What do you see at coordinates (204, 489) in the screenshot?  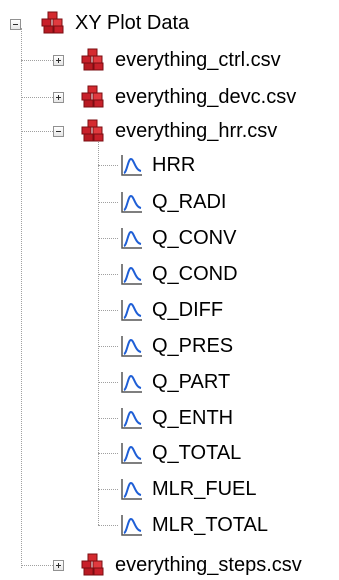 I see `tree-leaf-label: MLR_FUEL` at bounding box center [204, 489].